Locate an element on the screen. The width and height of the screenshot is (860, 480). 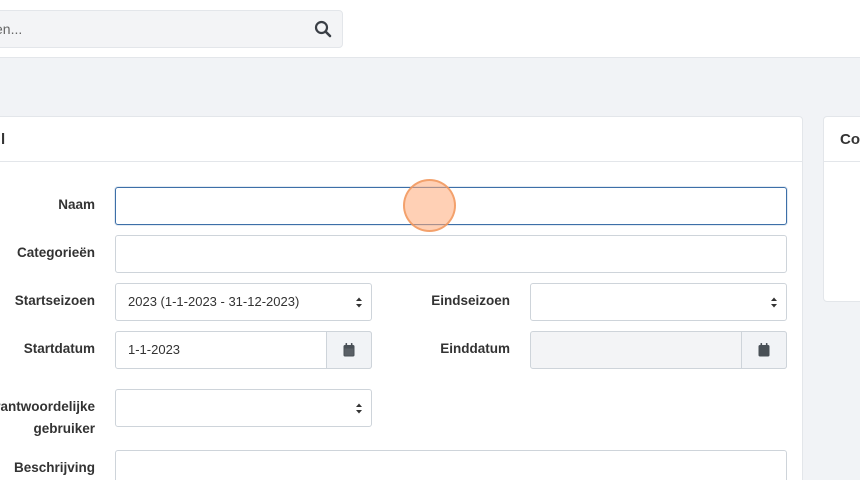
side-card-title: Co is located at coordinates (842, 139).